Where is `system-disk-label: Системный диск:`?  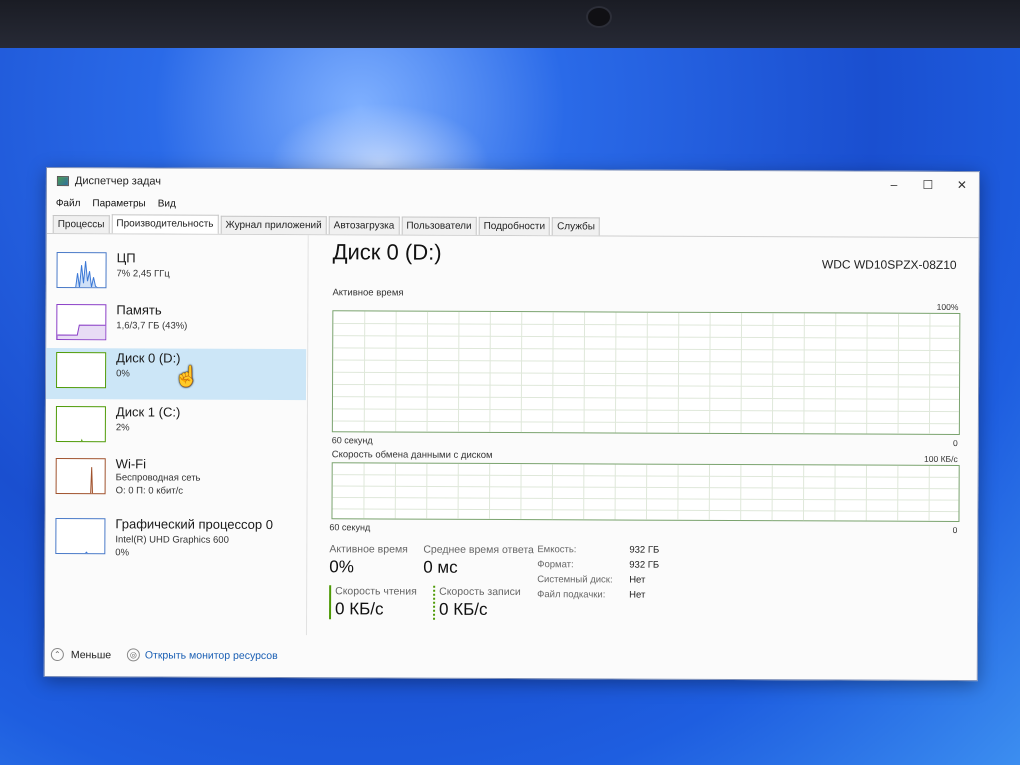 system-disk-label: Системный диск: is located at coordinates (575, 580).